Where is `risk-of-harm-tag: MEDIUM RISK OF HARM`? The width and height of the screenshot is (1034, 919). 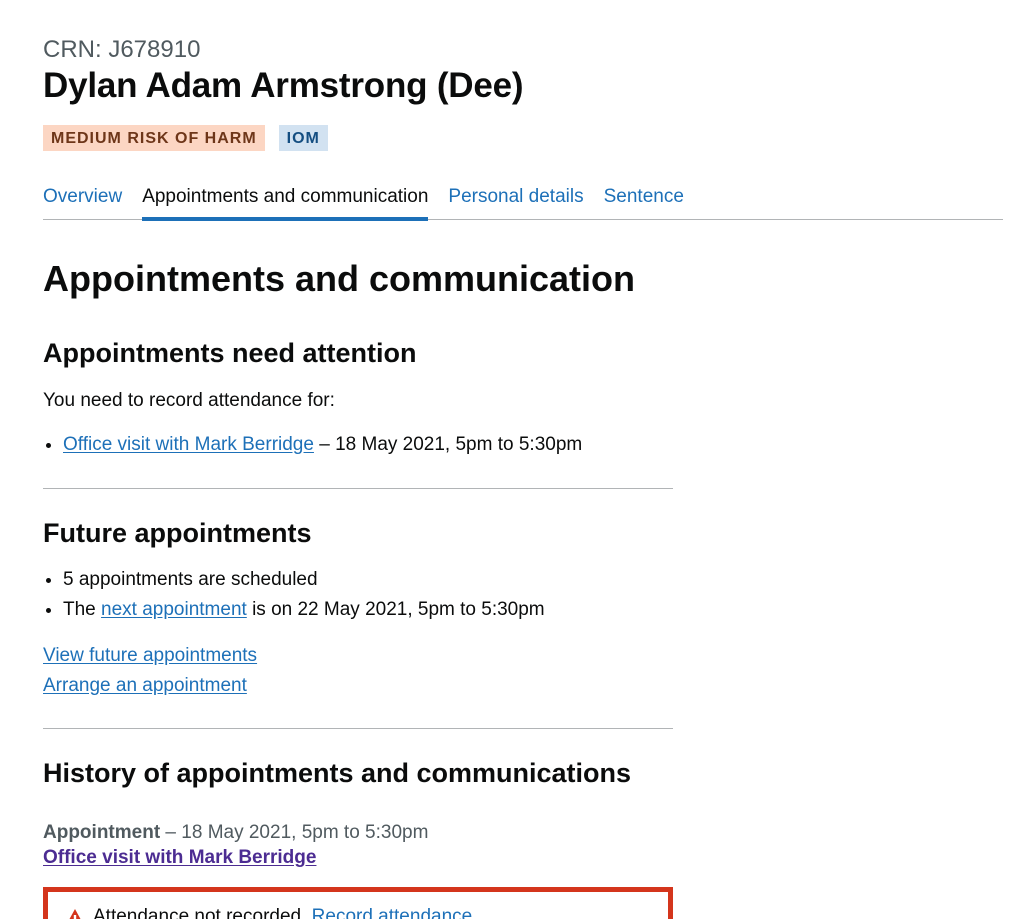
risk-of-harm-tag: MEDIUM RISK OF HARM is located at coordinates (154, 138).